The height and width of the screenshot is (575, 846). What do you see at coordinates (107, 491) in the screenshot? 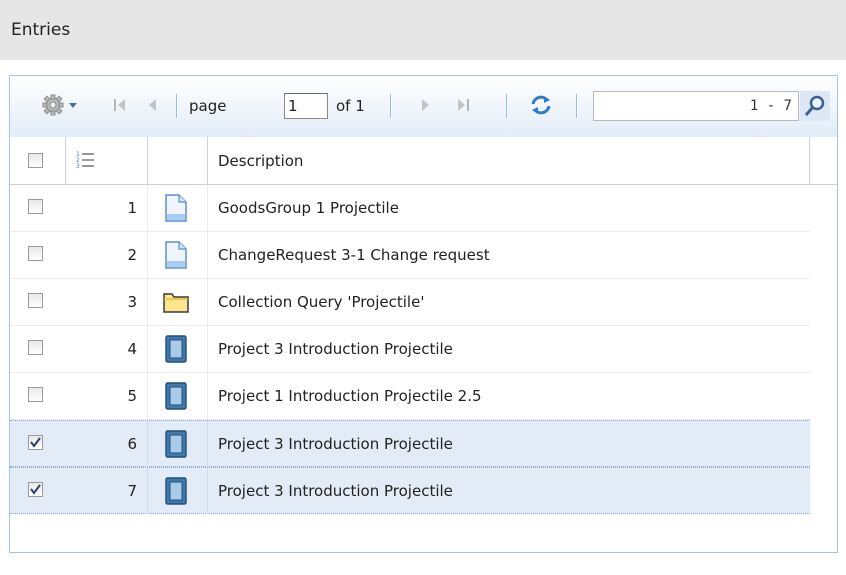
I see `row-number-cell: 7` at bounding box center [107, 491].